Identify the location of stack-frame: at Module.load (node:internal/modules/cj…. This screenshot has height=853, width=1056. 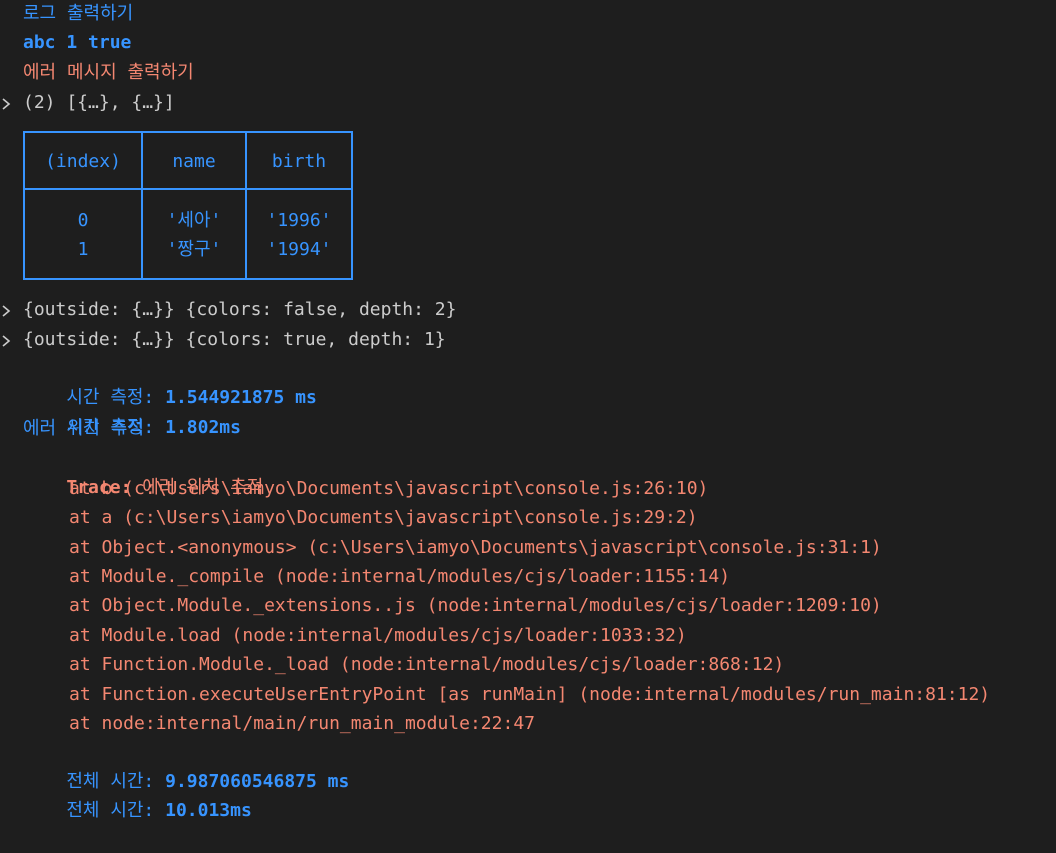
(378, 636).